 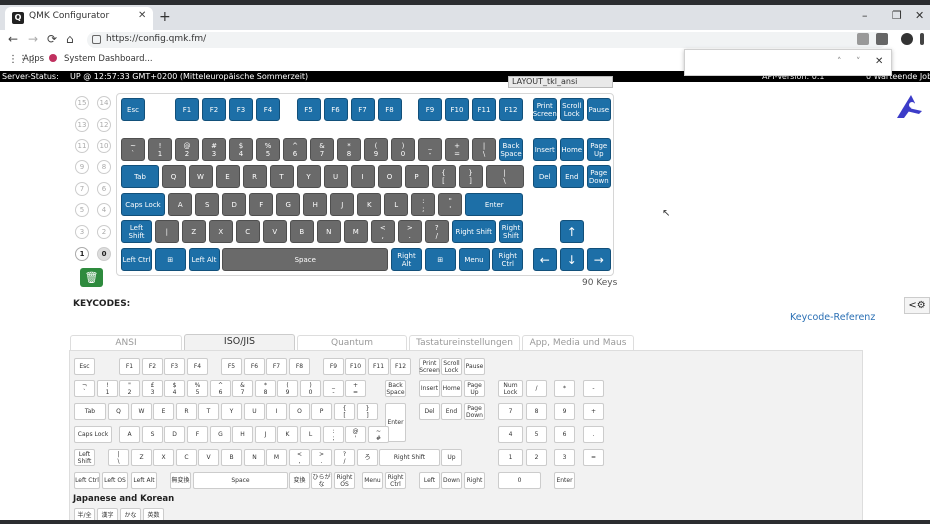 What do you see at coordinates (571, 109) in the screenshot?
I see `key-scroll-lock: Scroll Lock` at bounding box center [571, 109].